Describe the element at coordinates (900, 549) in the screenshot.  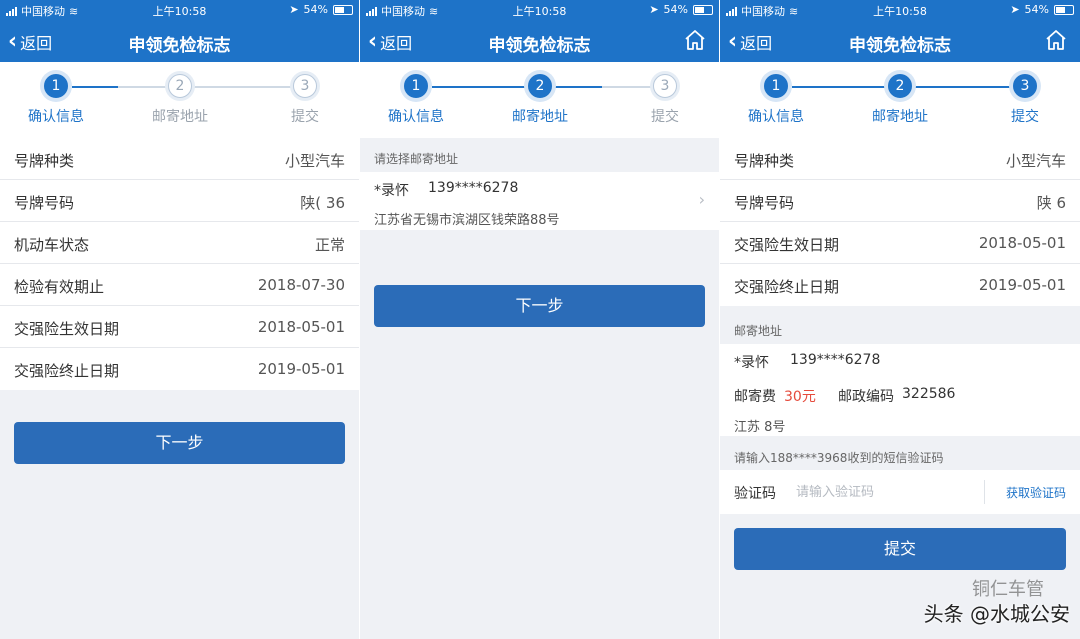
I see `submit-button: 提交` at that location.